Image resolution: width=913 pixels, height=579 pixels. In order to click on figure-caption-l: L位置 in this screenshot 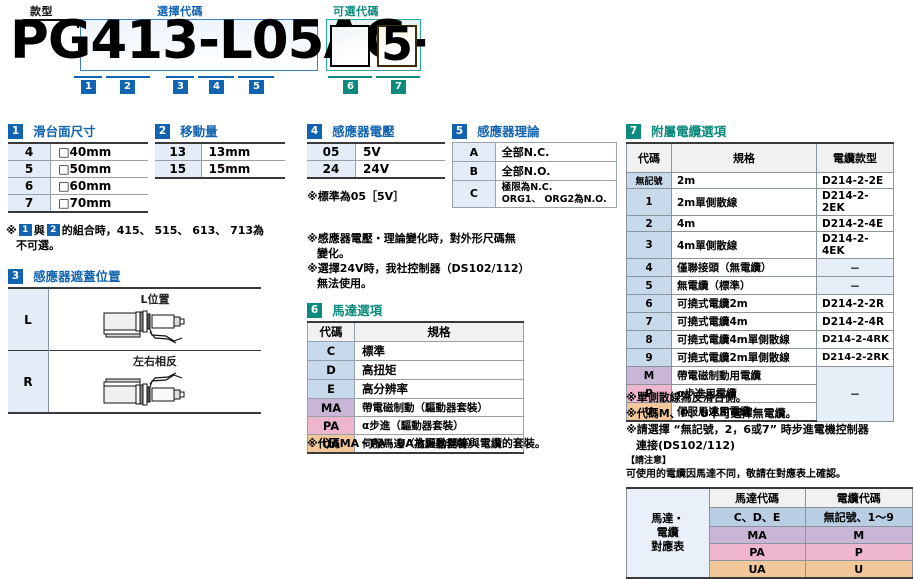, I will do `click(155, 299)`.